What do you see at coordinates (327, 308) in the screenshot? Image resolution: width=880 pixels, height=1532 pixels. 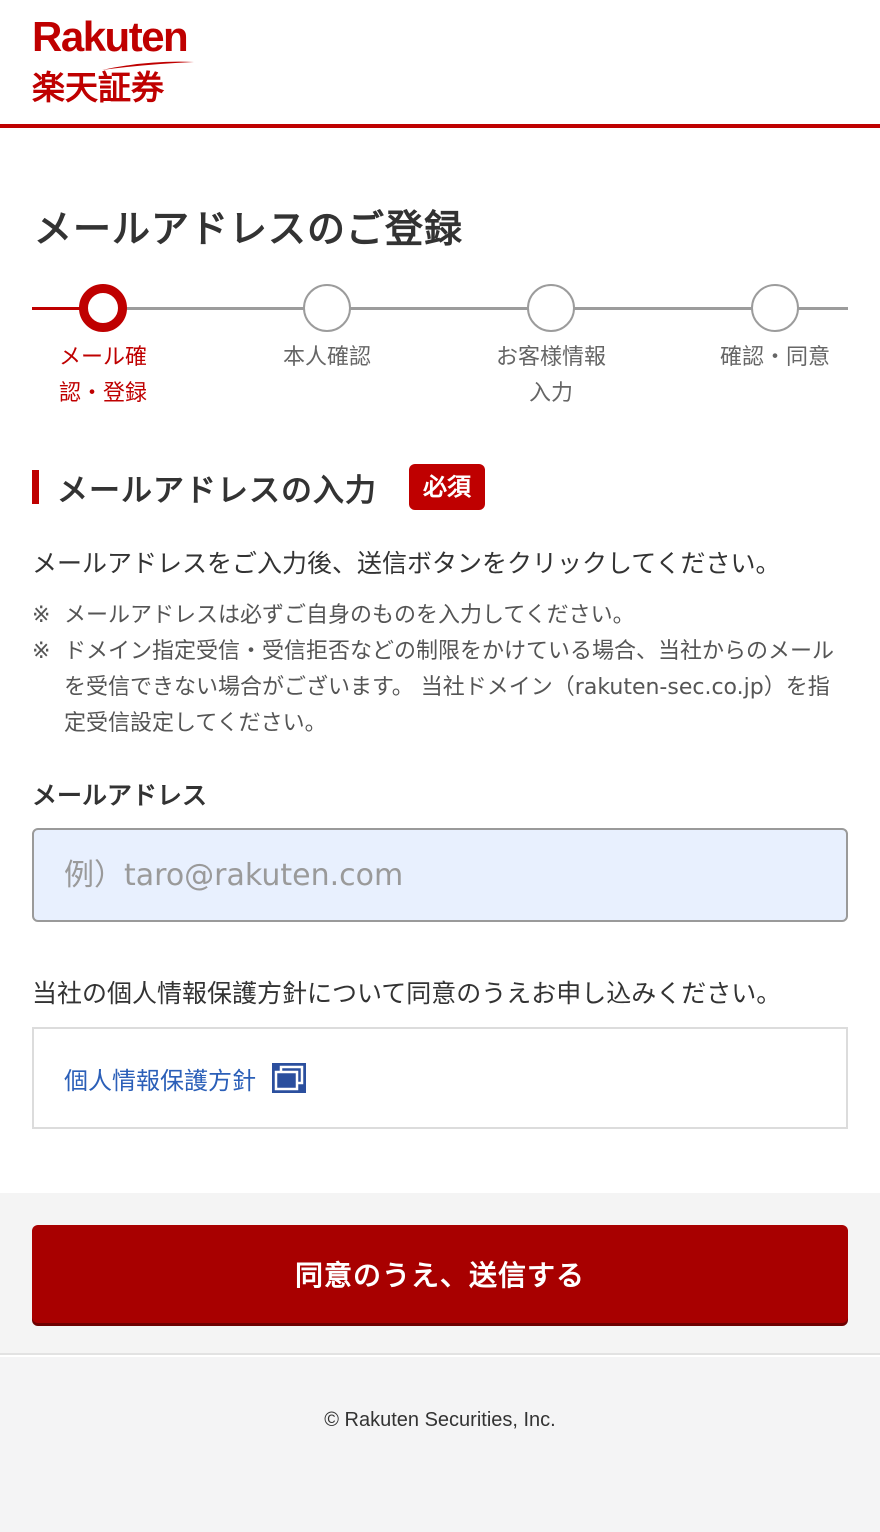 I see `step-2-circle` at bounding box center [327, 308].